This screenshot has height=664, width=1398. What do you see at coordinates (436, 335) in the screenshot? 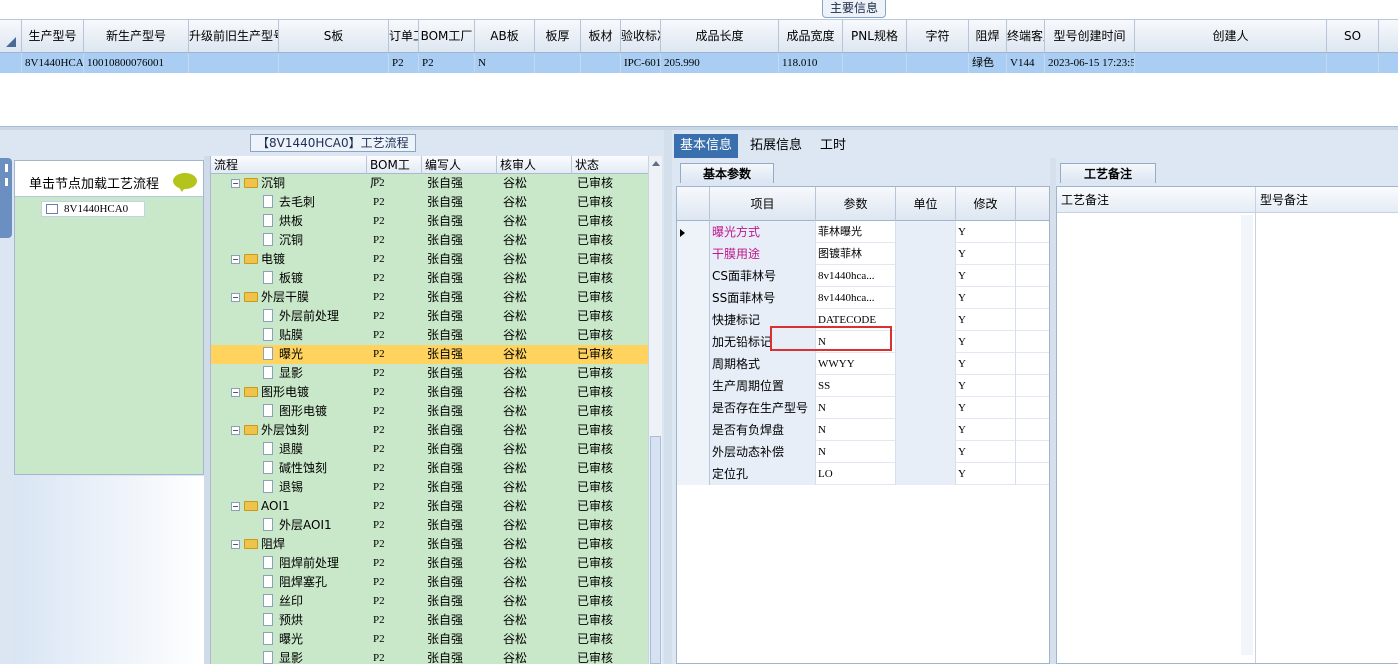
I see `flow-row: 贴膜 P2 张自强 谷松 已审核` at bounding box center [436, 335].